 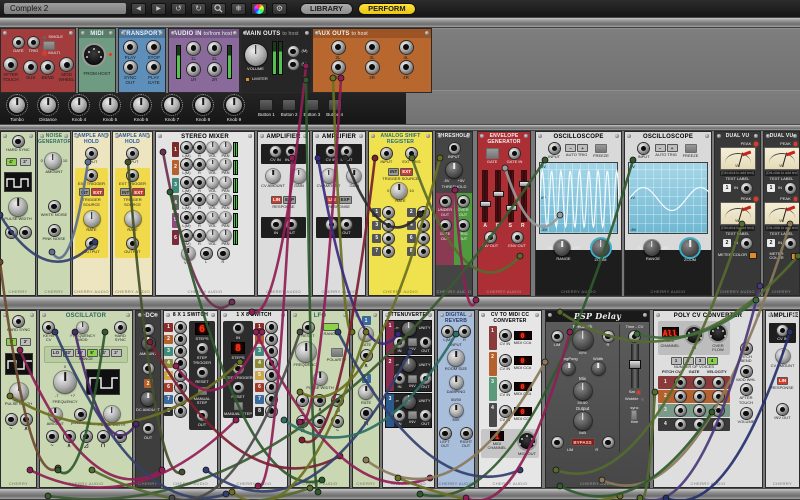 I want to click on volume-knob, so click(x=255, y=54).